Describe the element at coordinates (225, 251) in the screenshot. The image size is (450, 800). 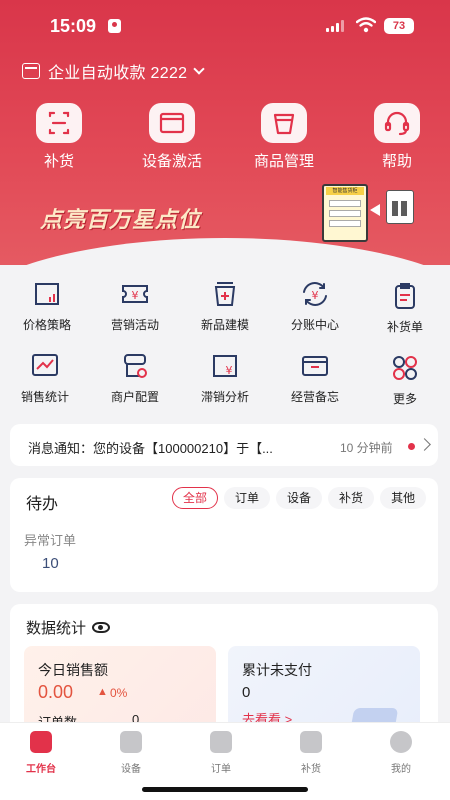
I see `header-curve` at that location.